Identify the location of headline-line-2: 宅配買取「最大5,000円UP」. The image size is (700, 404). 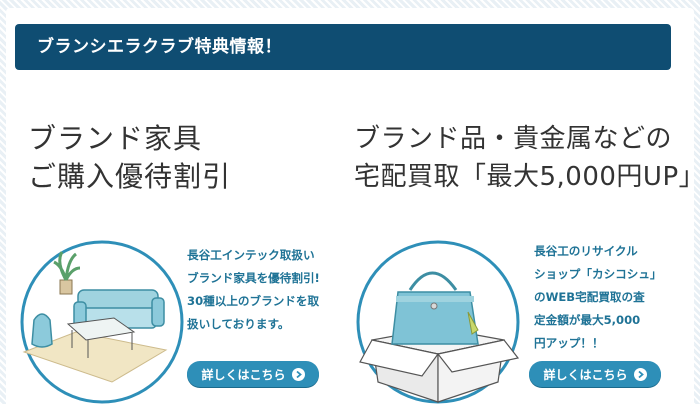
(527, 177).